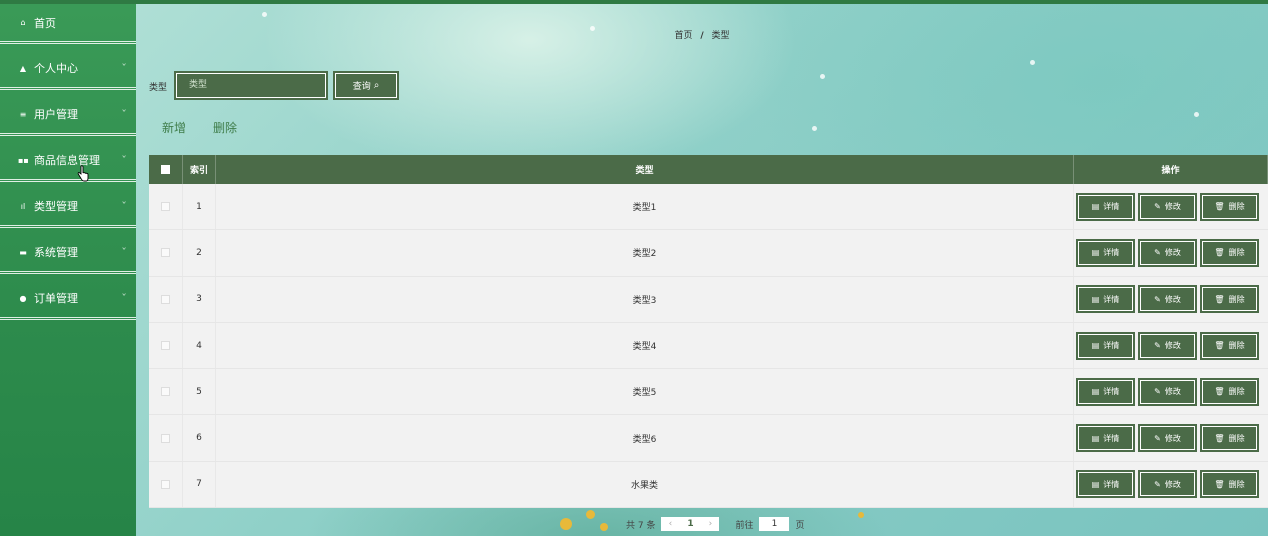 The height and width of the screenshot is (536, 1268). Describe the element at coordinates (165, 169) in the screenshot. I see `select-all-checkbox` at that location.